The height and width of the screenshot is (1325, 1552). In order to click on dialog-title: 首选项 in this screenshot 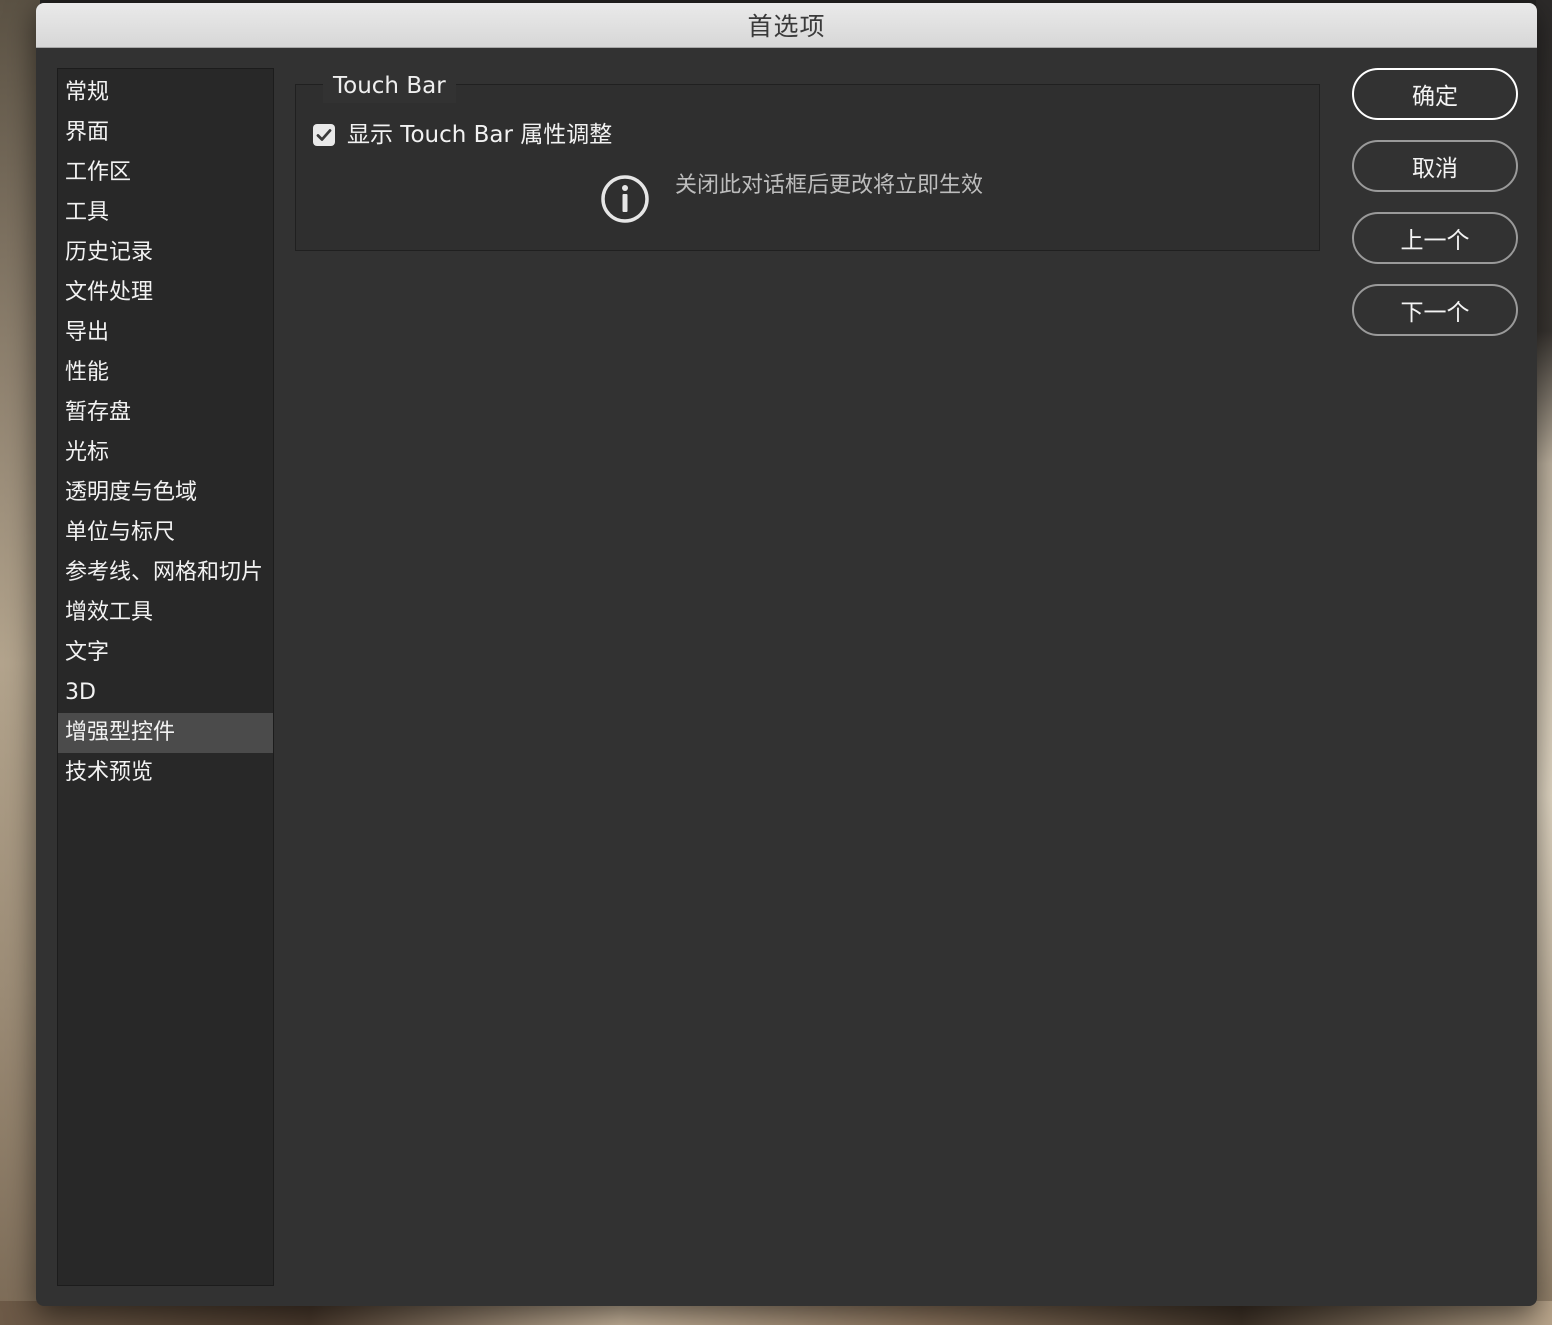, I will do `click(786, 26)`.